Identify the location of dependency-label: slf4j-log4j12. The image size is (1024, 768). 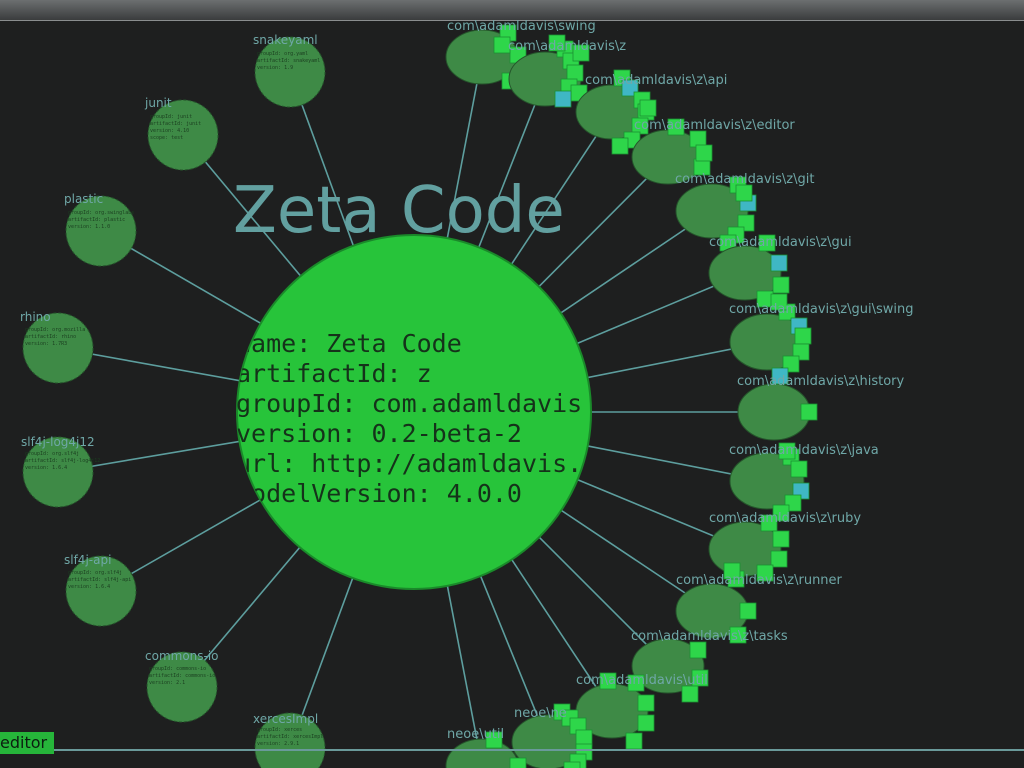
(58, 442).